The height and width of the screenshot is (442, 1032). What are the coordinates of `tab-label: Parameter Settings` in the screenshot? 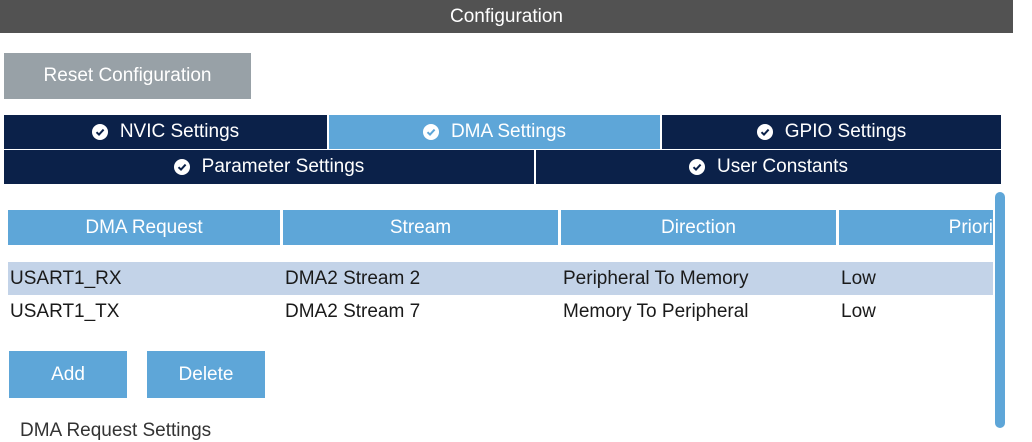 It's located at (283, 166).